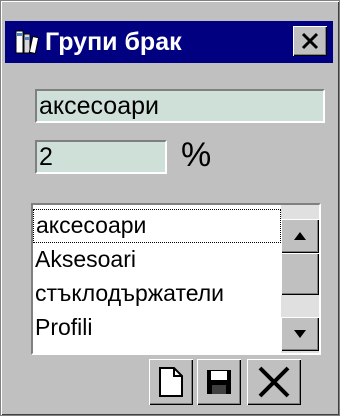 Image resolution: width=340 pixels, height=416 pixels. Describe the element at coordinates (196, 155) in the screenshot. I see `percent-label: %` at that location.